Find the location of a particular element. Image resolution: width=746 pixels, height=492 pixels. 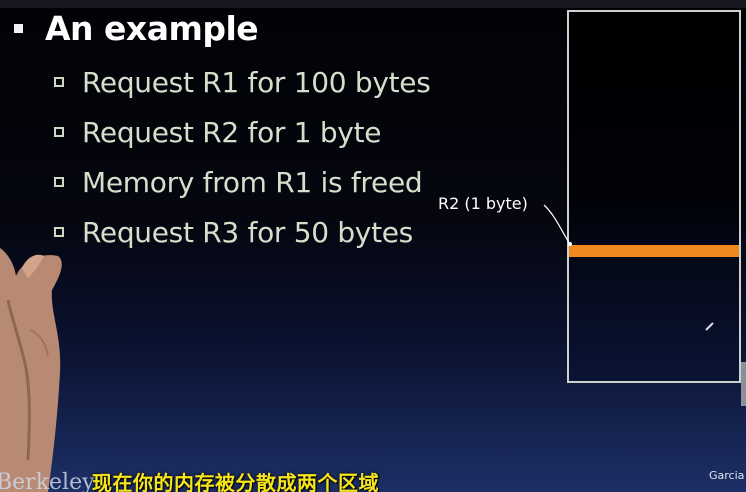

bullet-item: Request R3 for 50 bytes is located at coordinates (242, 232).